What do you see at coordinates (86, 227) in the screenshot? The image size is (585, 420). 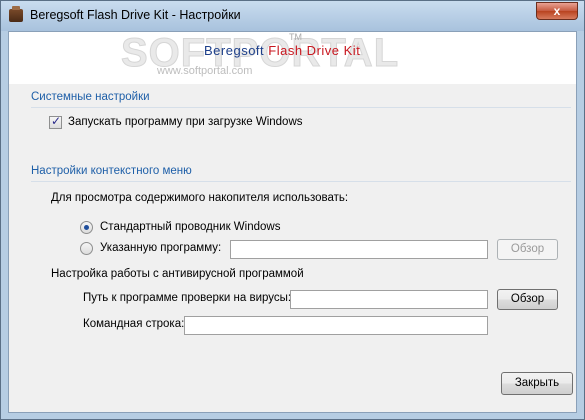 I see `radio-explorer` at bounding box center [86, 227].